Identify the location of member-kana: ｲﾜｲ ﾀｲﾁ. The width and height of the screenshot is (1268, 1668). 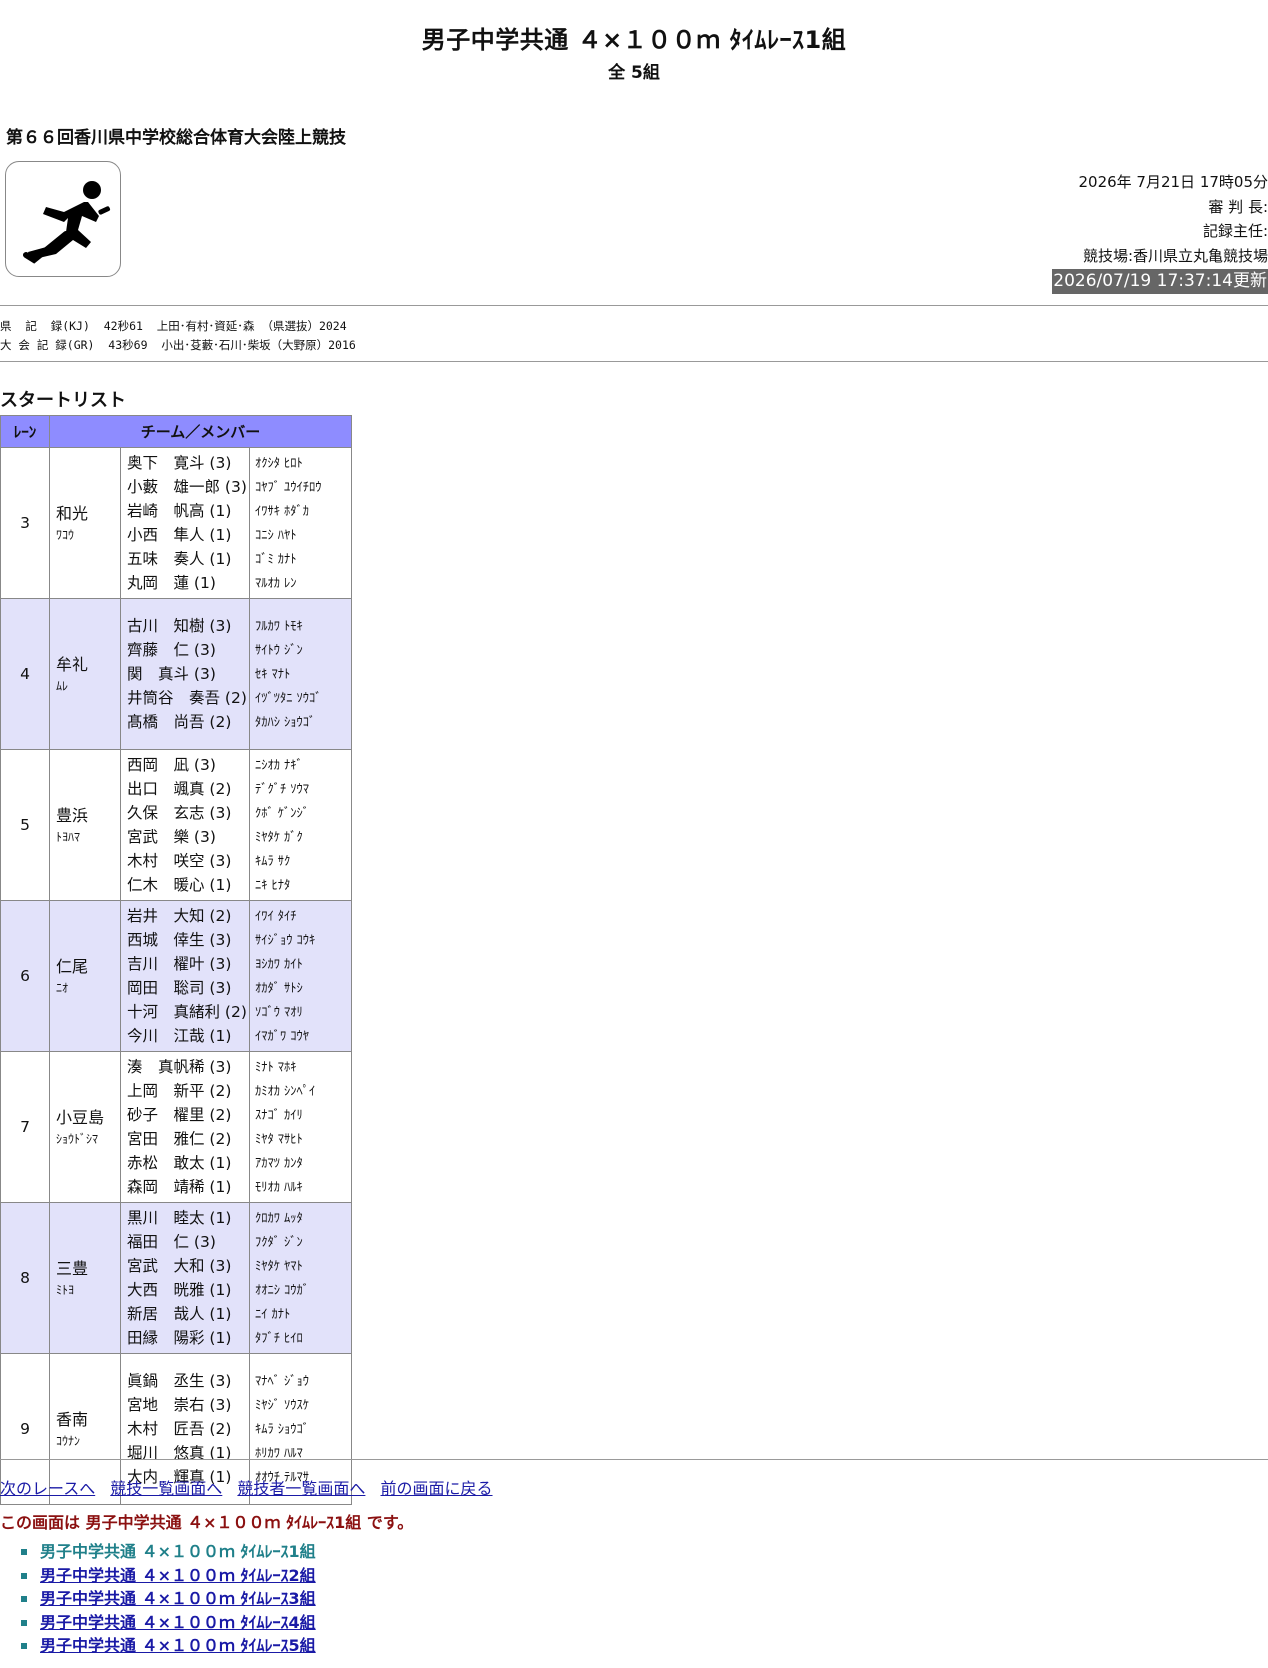
(276, 915).